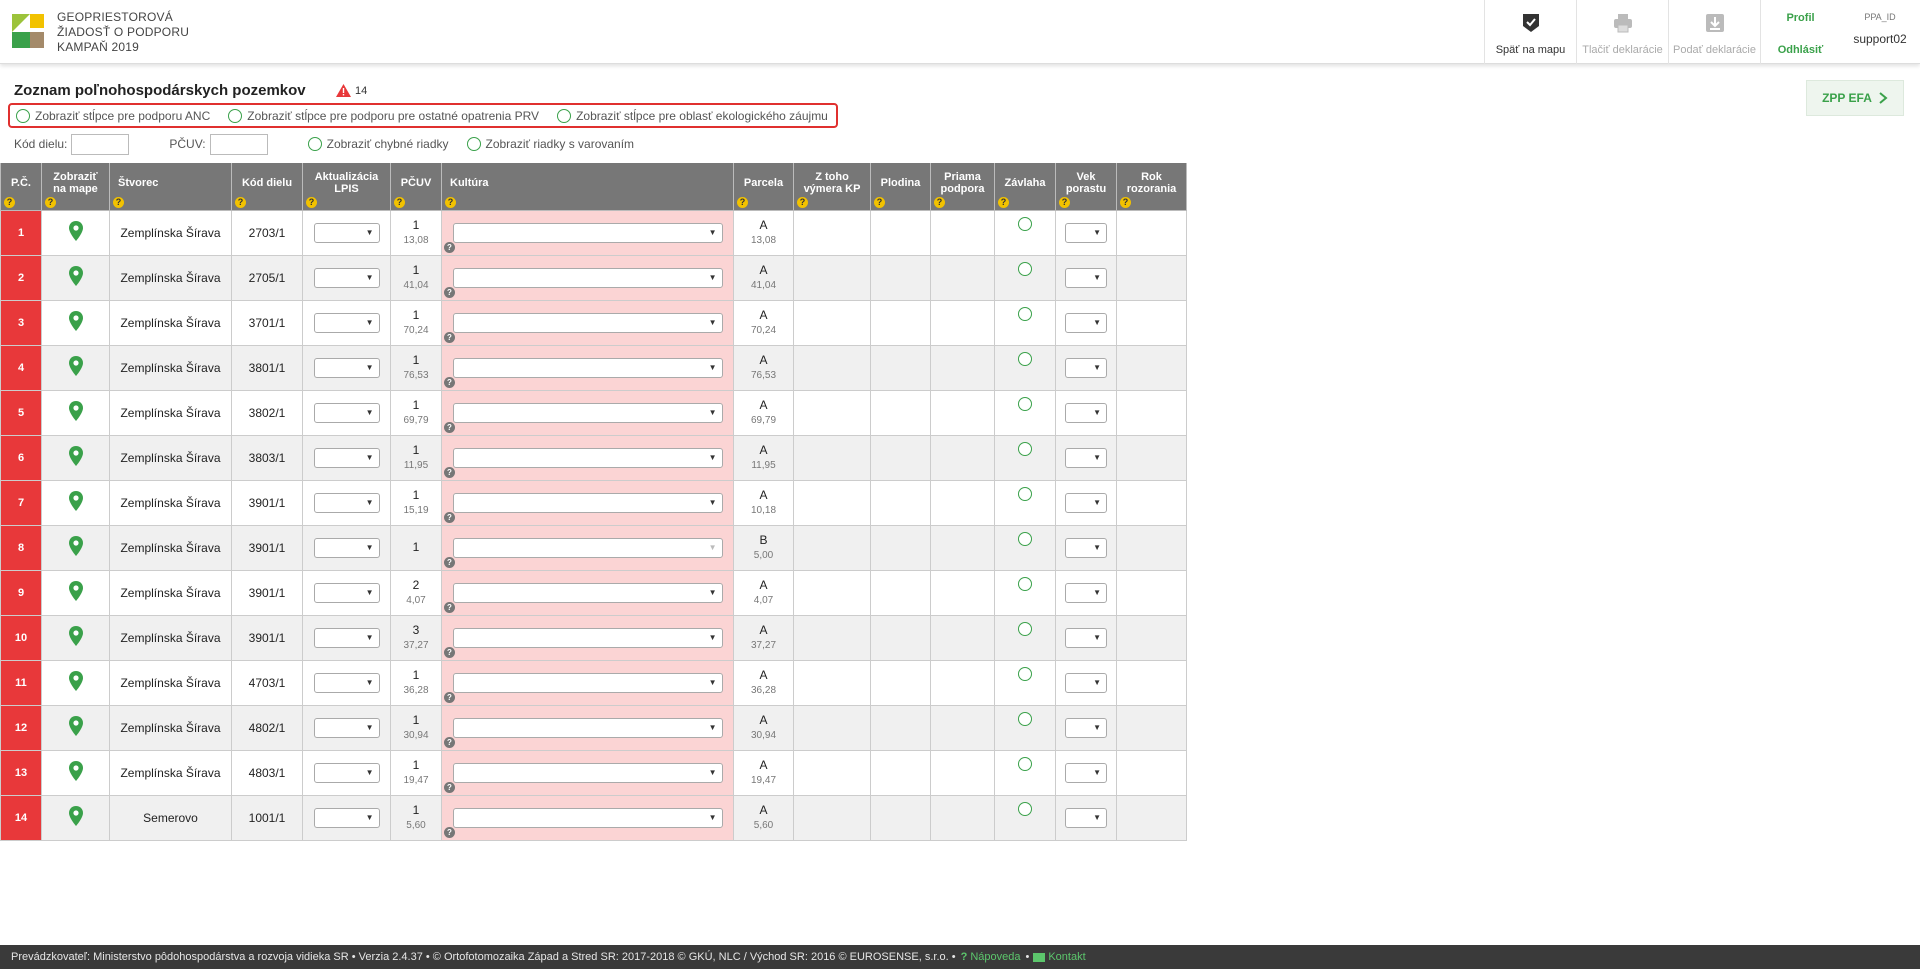 This screenshot has height=969, width=1920. I want to click on profile-link: Profil, so click(1800, 18).